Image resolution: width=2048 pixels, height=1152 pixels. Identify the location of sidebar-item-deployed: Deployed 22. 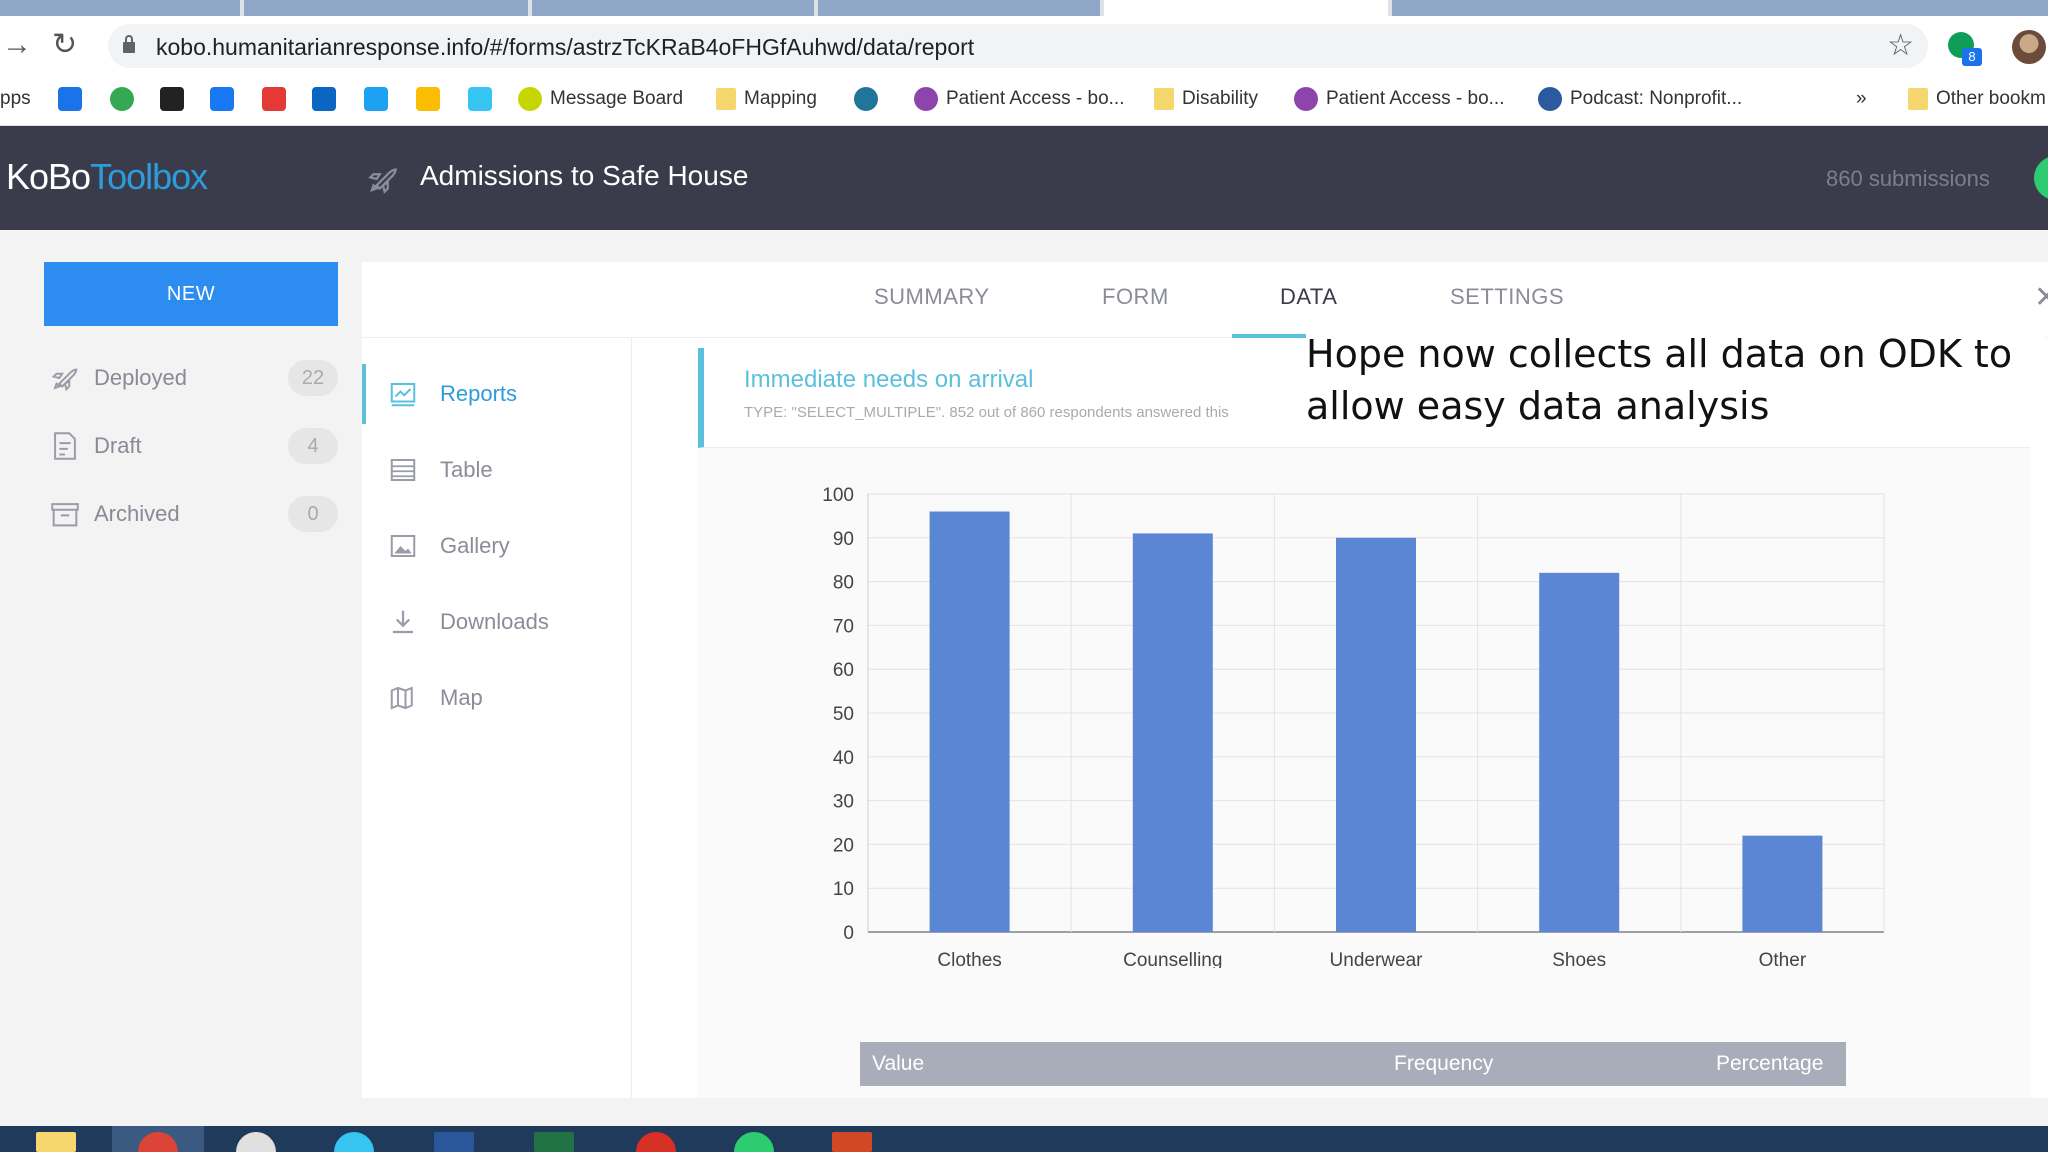
(194, 378).